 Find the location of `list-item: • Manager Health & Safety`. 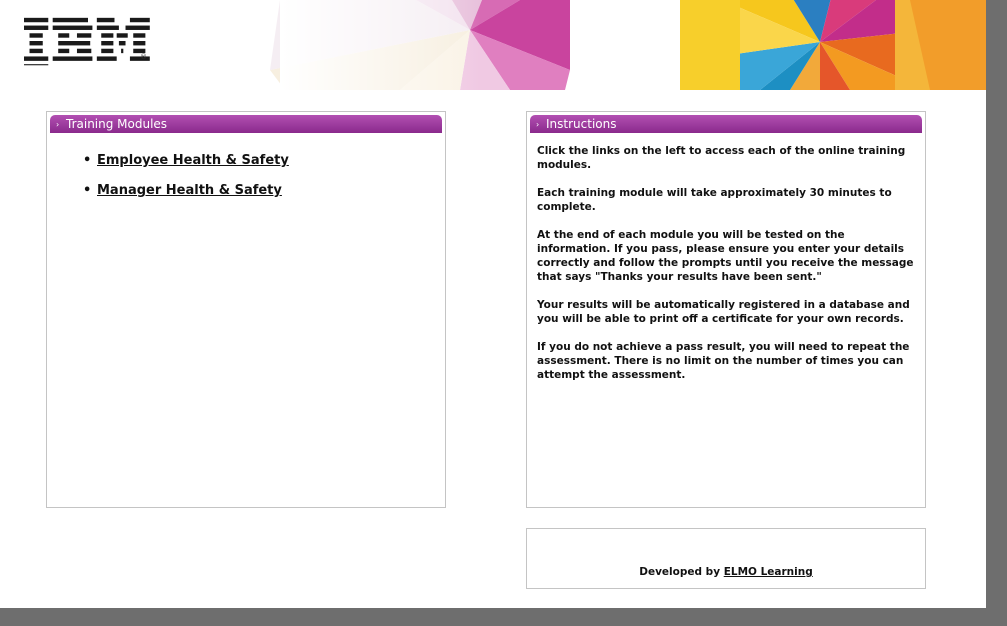

list-item: • Manager Health & Safety is located at coordinates (186, 191).